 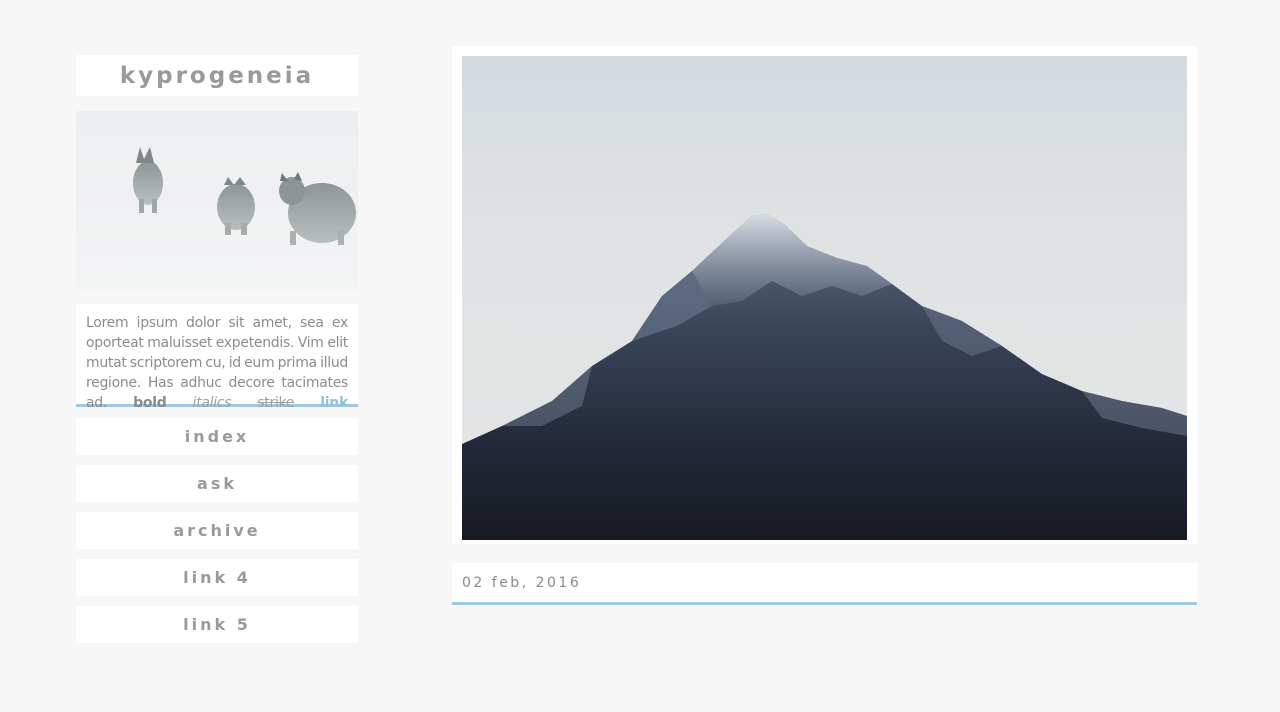 What do you see at coordinates (150, 403) in the screenshot?
I see `description-bold: bold` at bounding box center [150, 403].